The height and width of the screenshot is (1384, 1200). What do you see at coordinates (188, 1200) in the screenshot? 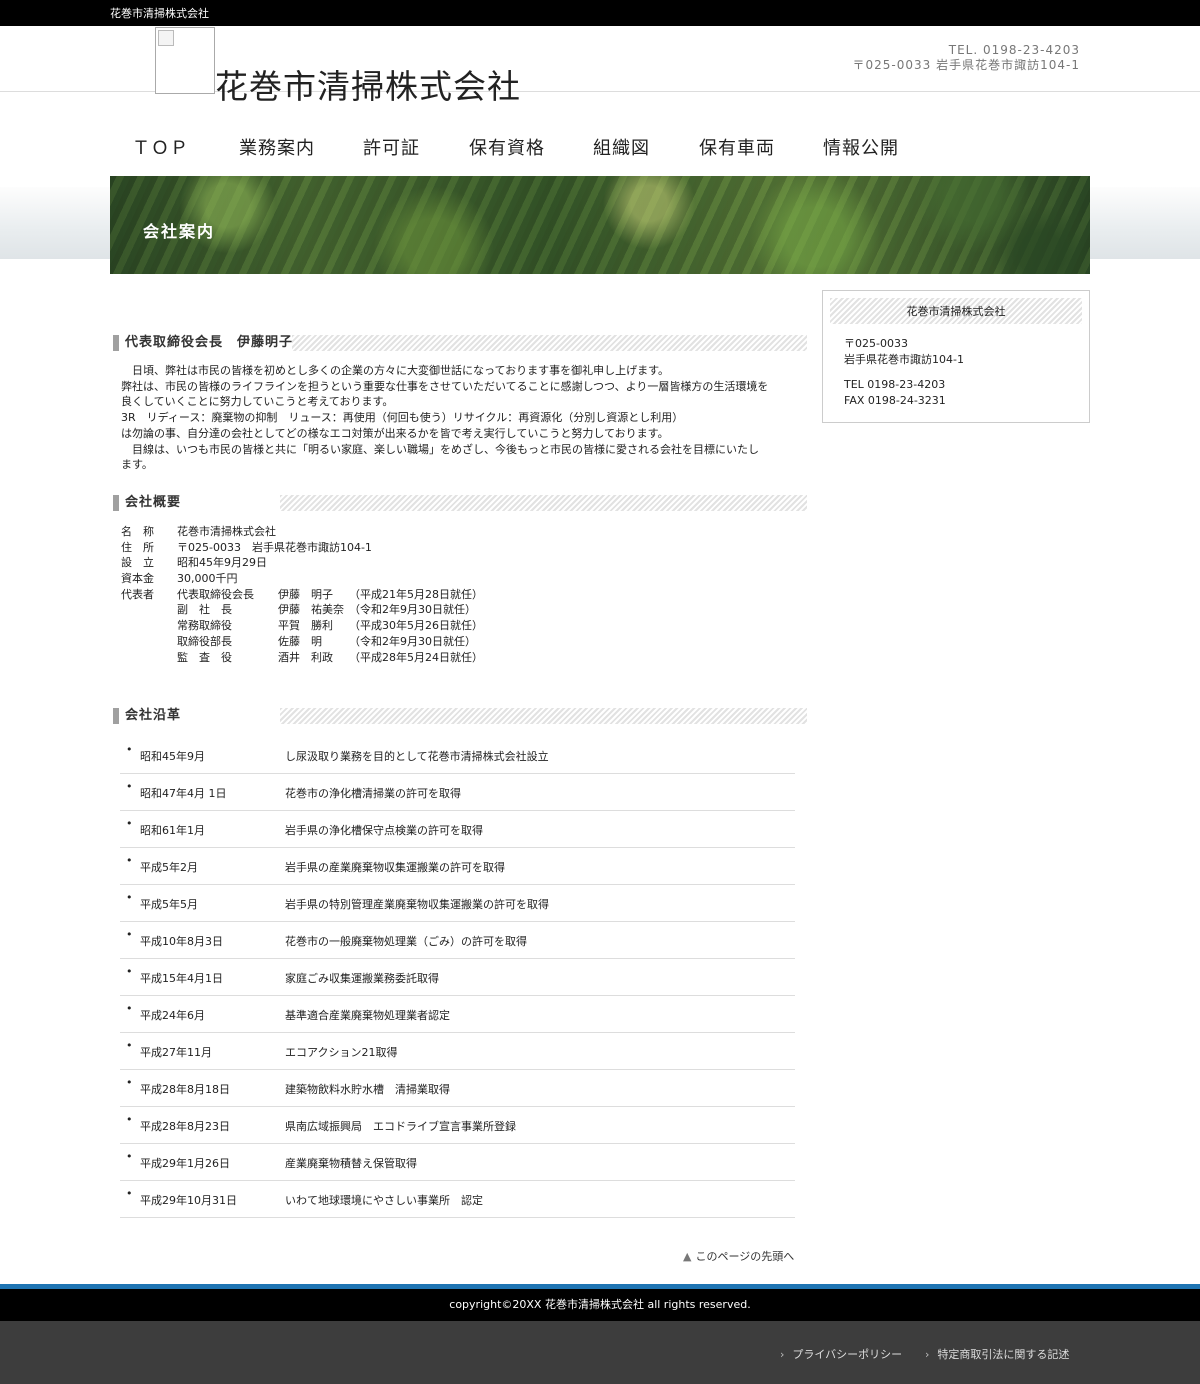
I see `history-date: 平成29年10月31日` at bounding box center [188, 1200].